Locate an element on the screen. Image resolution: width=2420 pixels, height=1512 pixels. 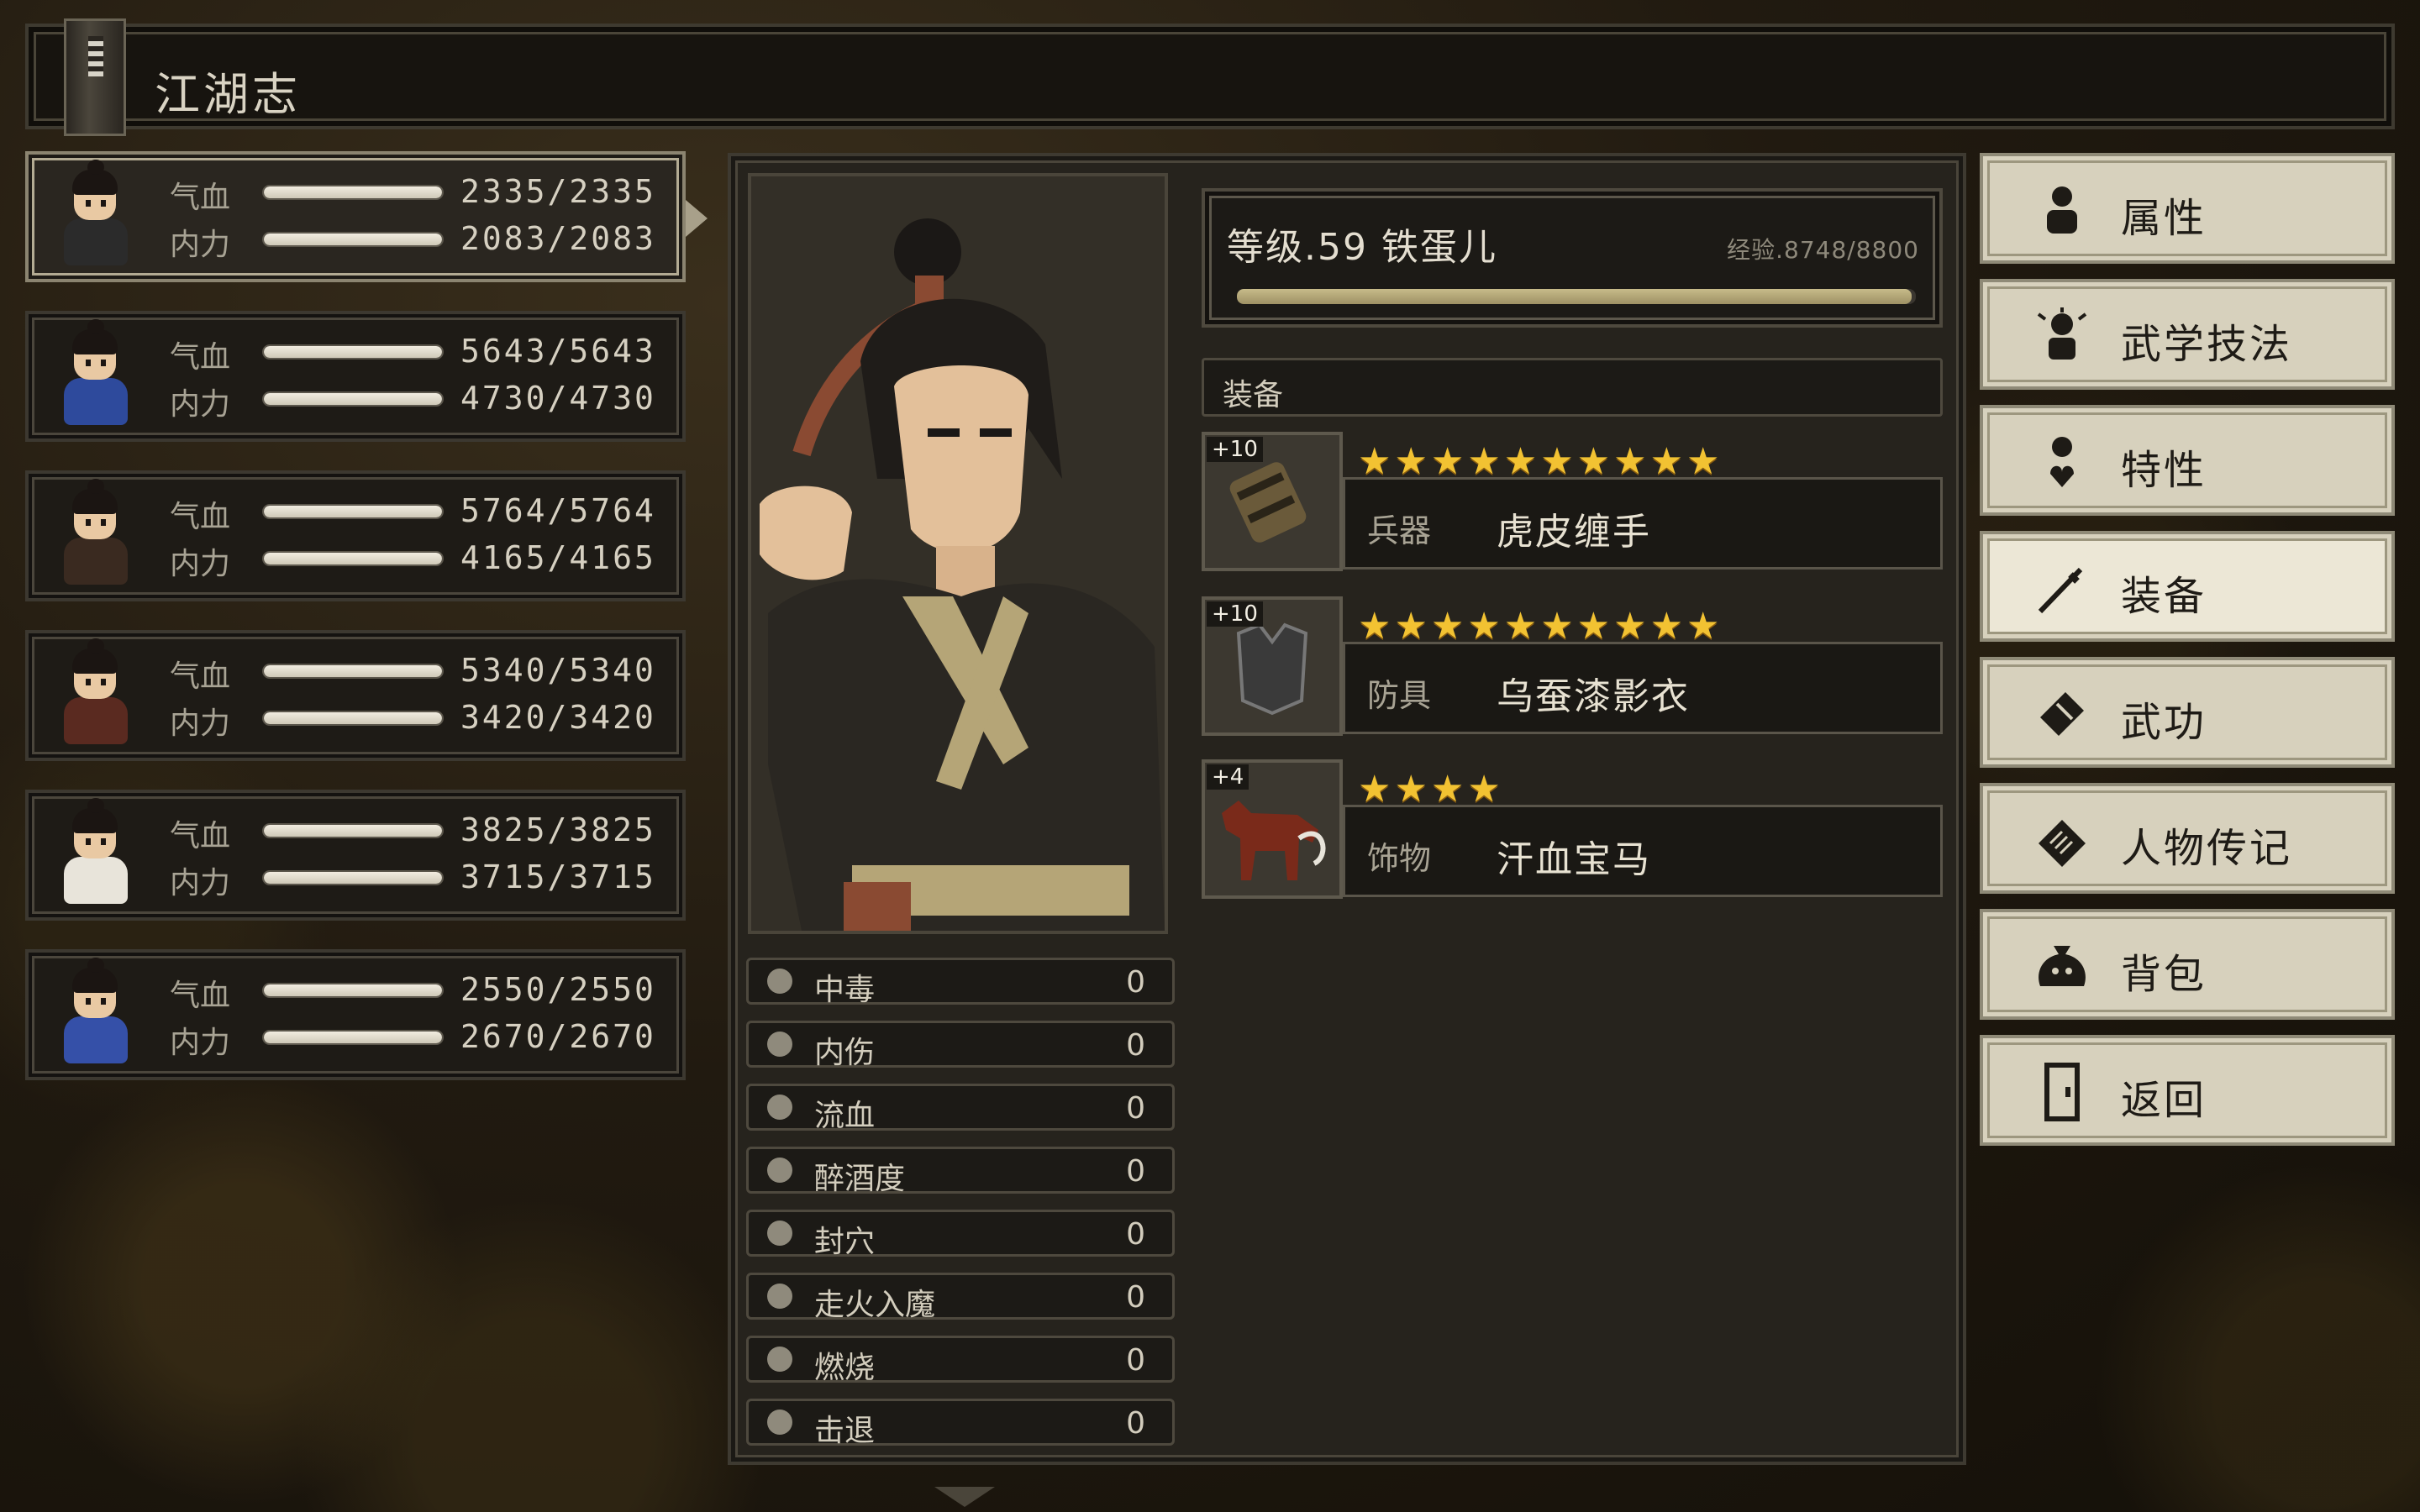
status-row: 燃烧 0 is located at coordinates (961, 1360).